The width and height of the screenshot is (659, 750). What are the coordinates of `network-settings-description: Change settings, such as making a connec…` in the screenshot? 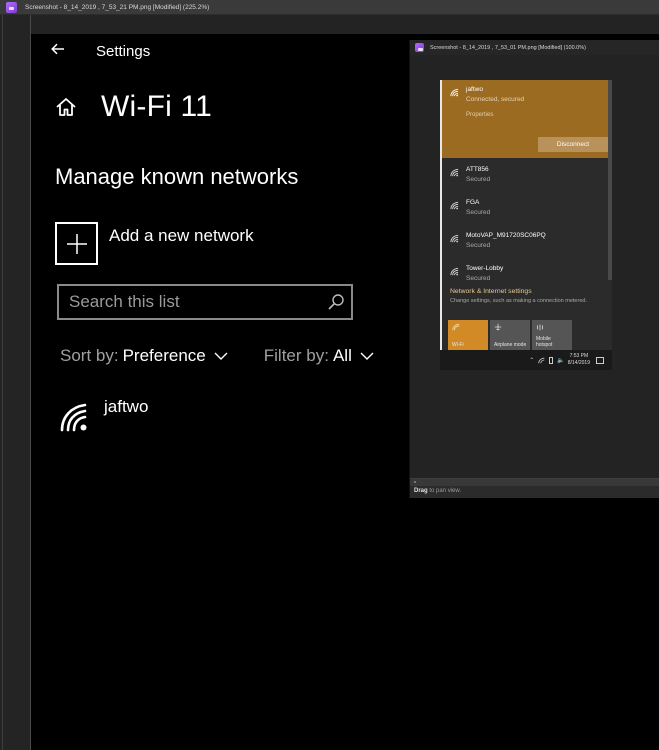 It's located at (518, 301).